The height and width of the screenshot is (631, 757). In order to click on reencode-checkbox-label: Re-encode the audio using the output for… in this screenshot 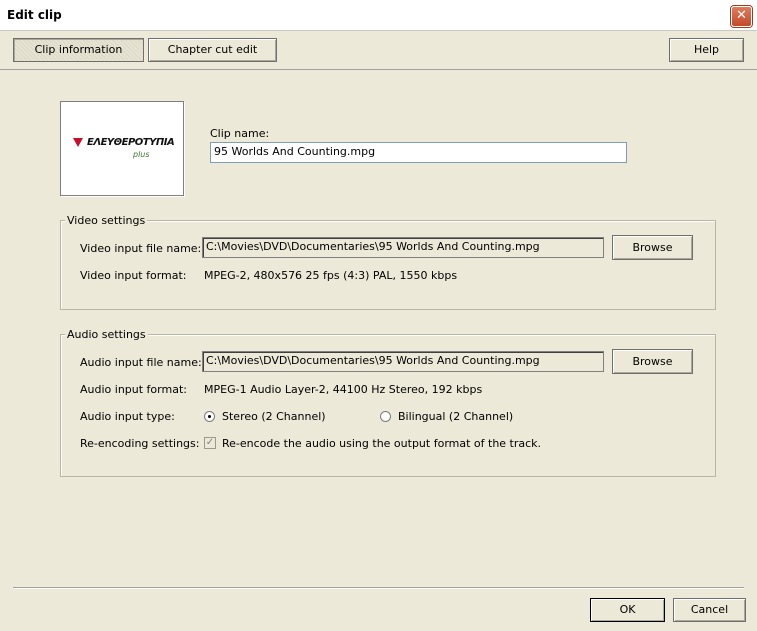, I will do `click(381, 443)`.